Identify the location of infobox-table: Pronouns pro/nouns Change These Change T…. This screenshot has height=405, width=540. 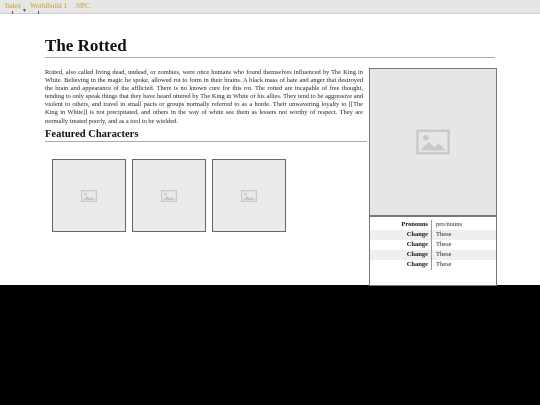
(433, 245).